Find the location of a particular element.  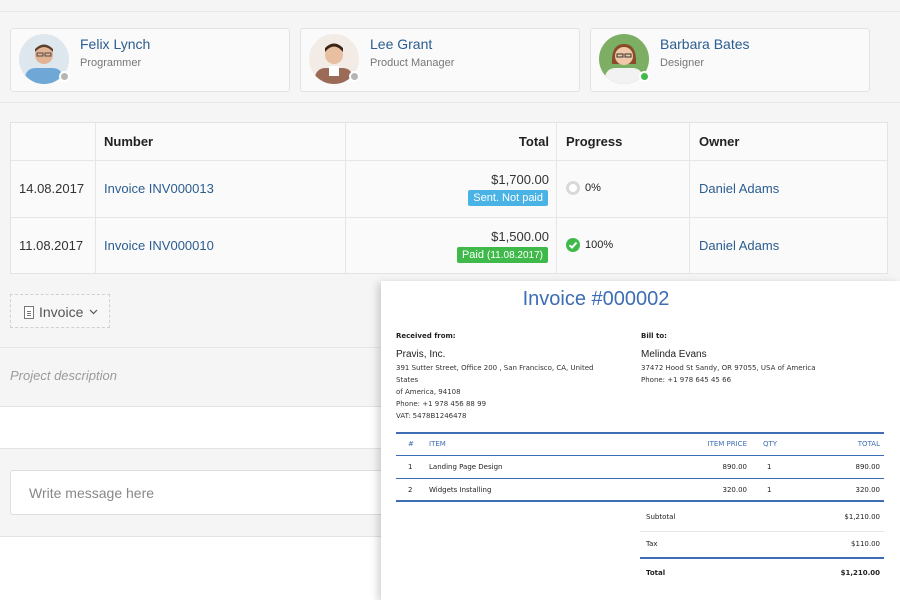

subtotal-label: Subtotal is located at coordinates (661, 517).